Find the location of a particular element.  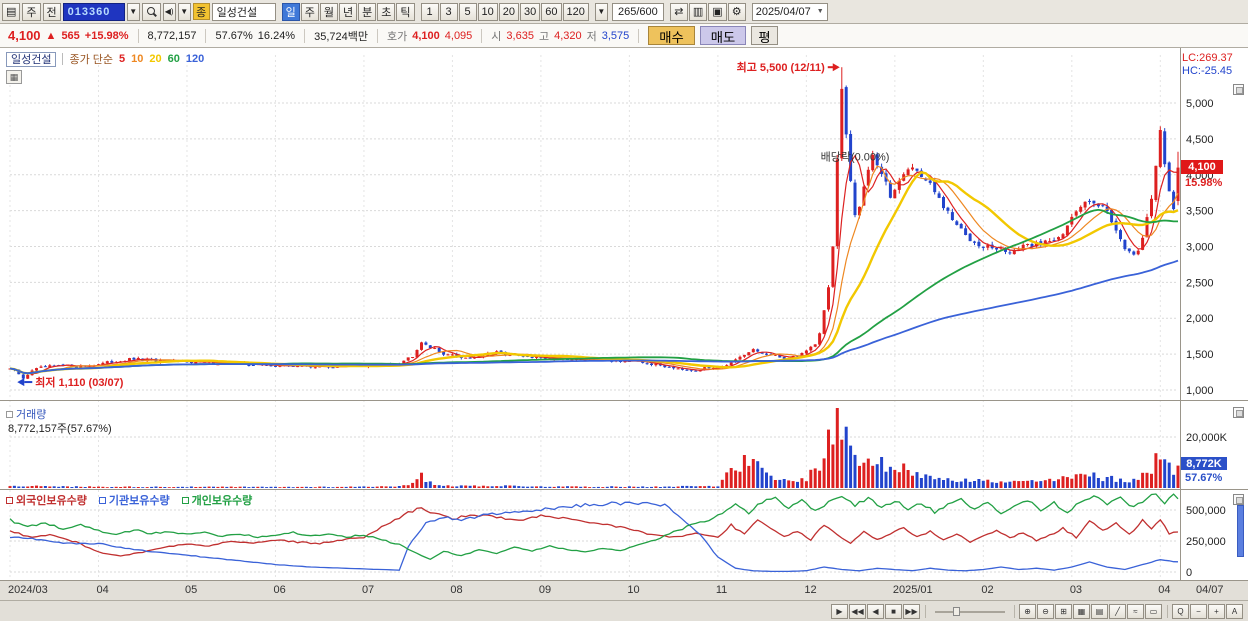

x-axis-month-label: 05 is located at coordinates (191, 590).